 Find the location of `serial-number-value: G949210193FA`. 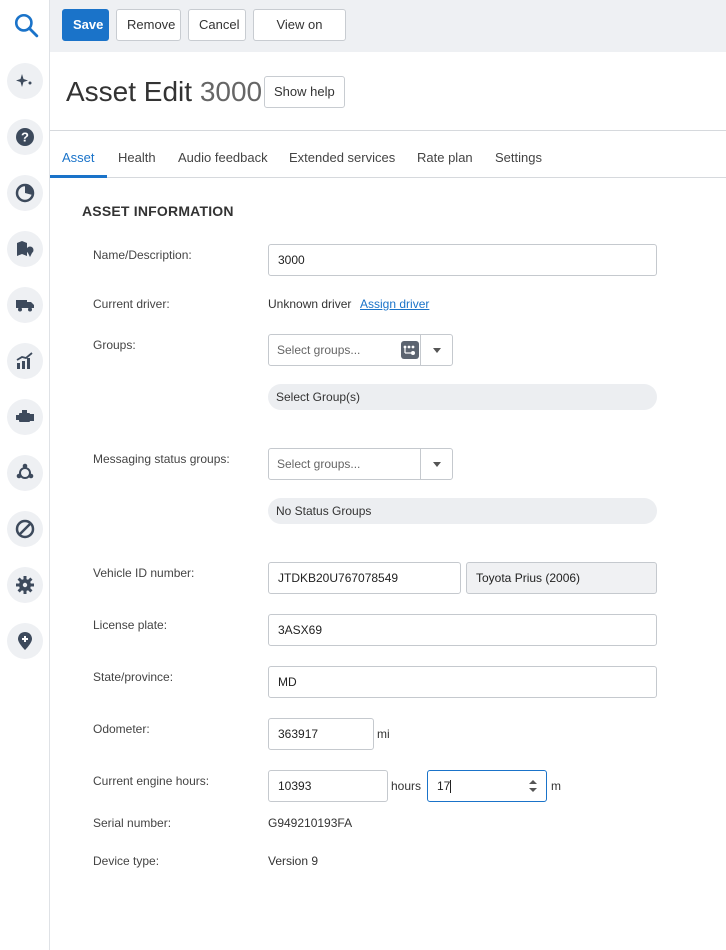

serial-number-value: G949210193FA is located at coordinates (310, 823).